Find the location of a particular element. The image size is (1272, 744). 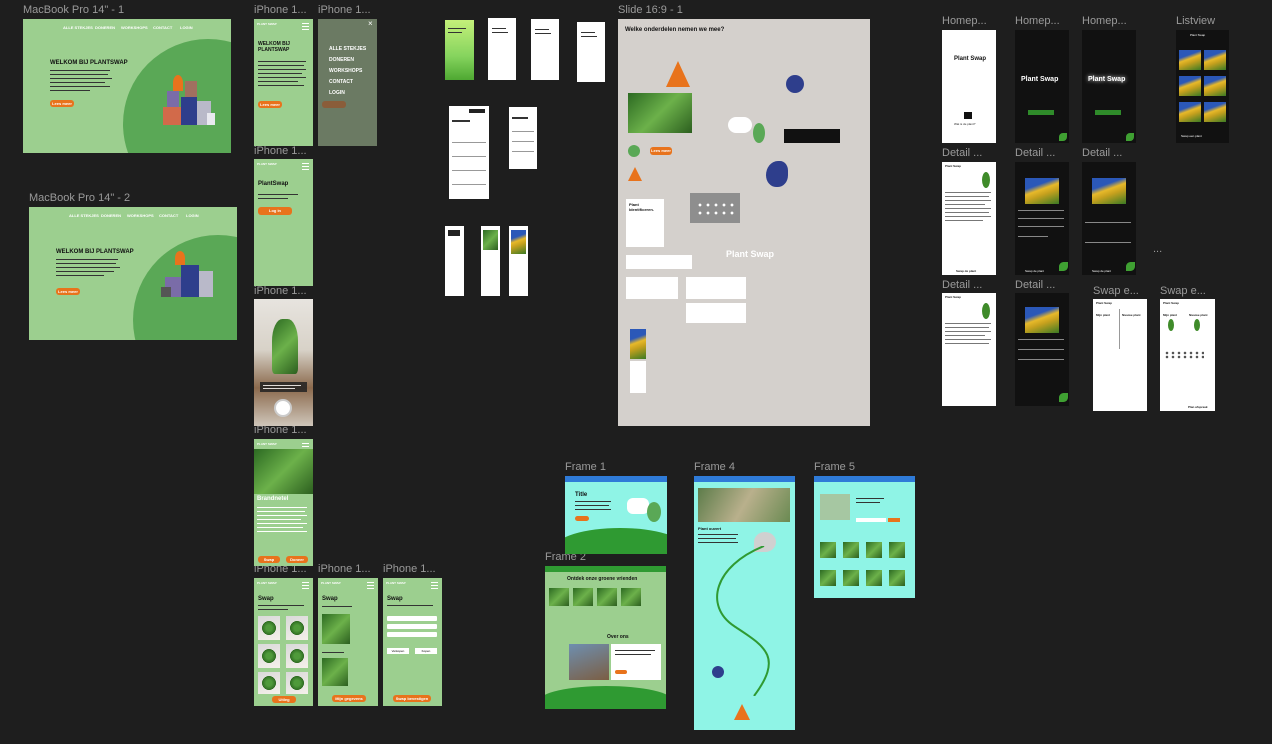

close-icon: × is located at coordinates (370, 23).